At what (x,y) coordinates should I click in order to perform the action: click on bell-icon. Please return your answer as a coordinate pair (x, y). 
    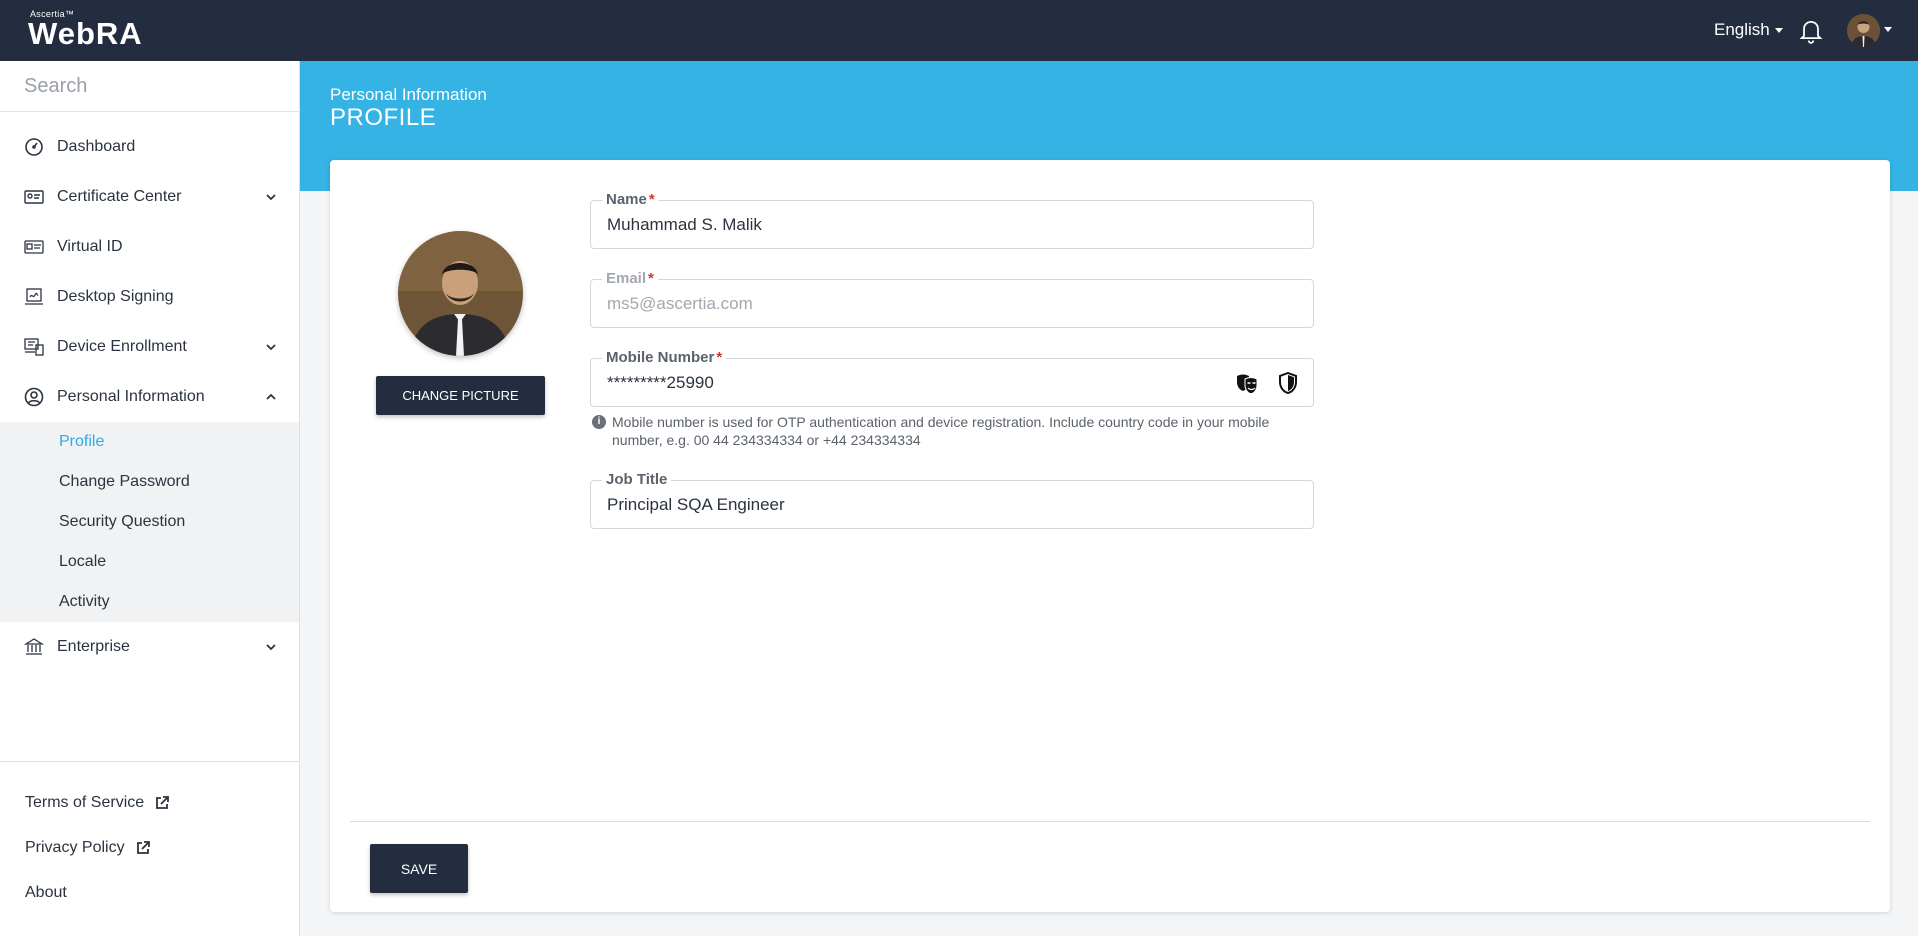
    Looking at the image, I should click on (1811, 30).